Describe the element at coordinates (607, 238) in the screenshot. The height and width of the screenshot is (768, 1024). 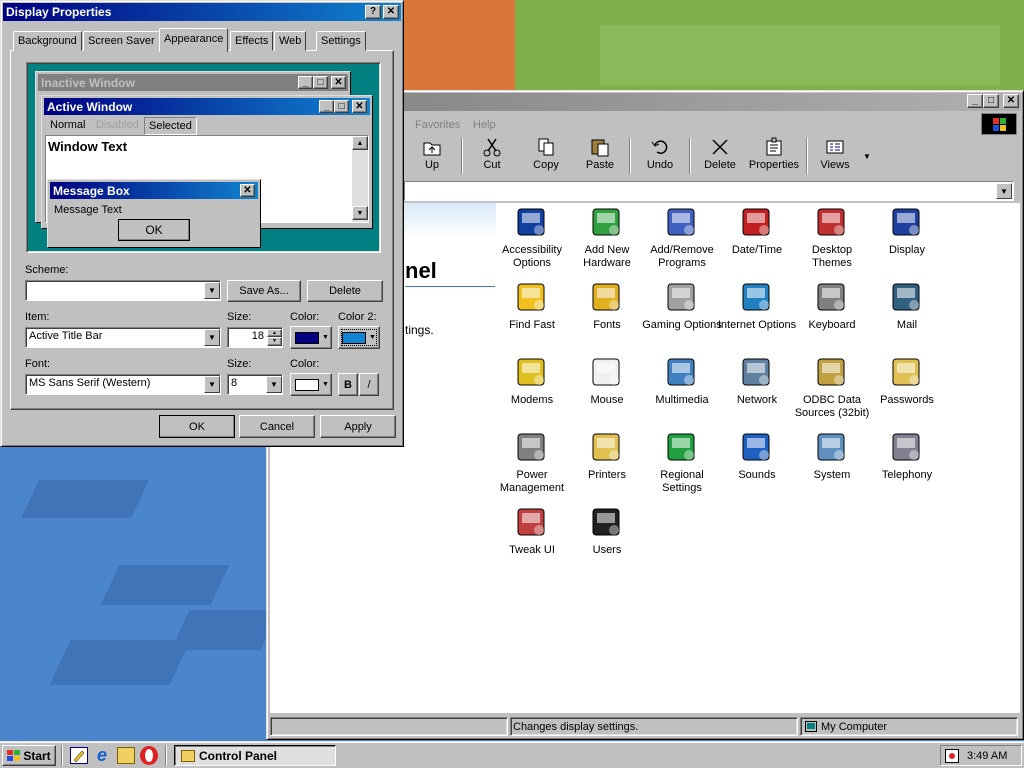
I see `cp-item-add-hardware: Add New Hardware` at that location.